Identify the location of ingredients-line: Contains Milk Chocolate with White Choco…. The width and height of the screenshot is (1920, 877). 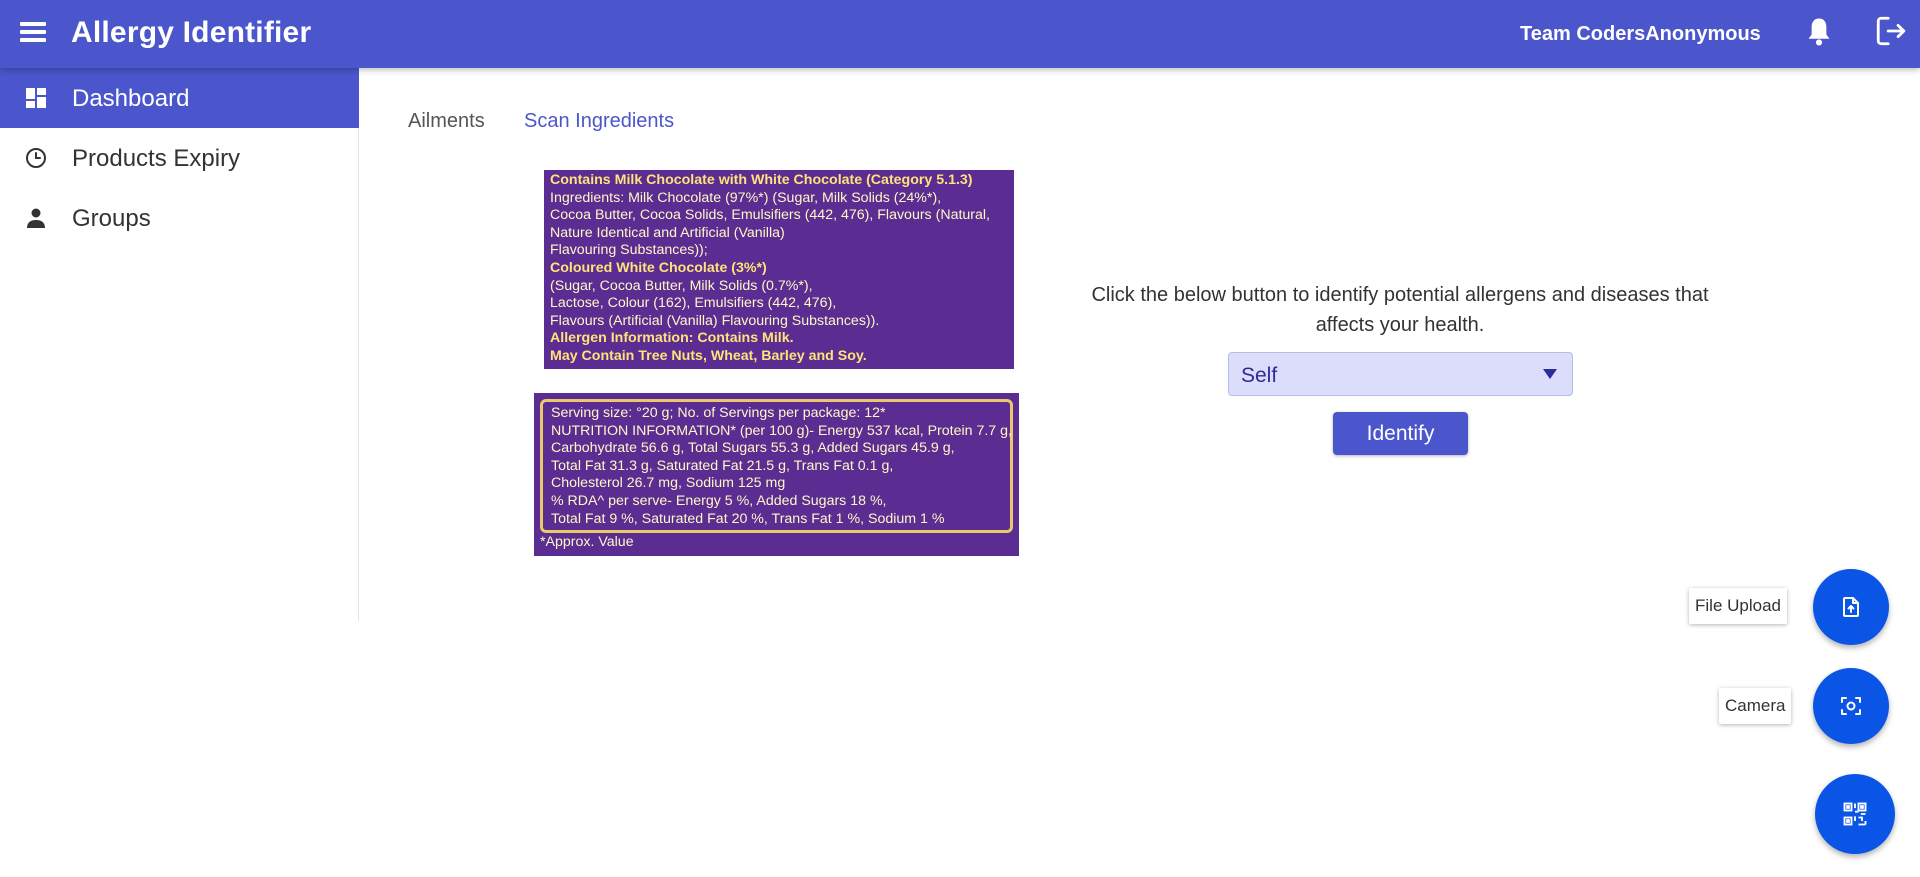
(761, 180).